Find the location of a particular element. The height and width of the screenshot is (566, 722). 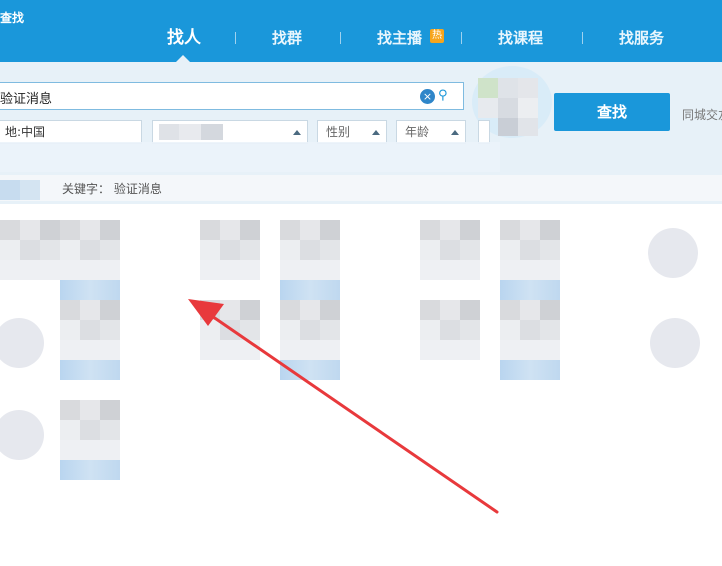

age-select: 年龄 is located at coordinates (431, 132).